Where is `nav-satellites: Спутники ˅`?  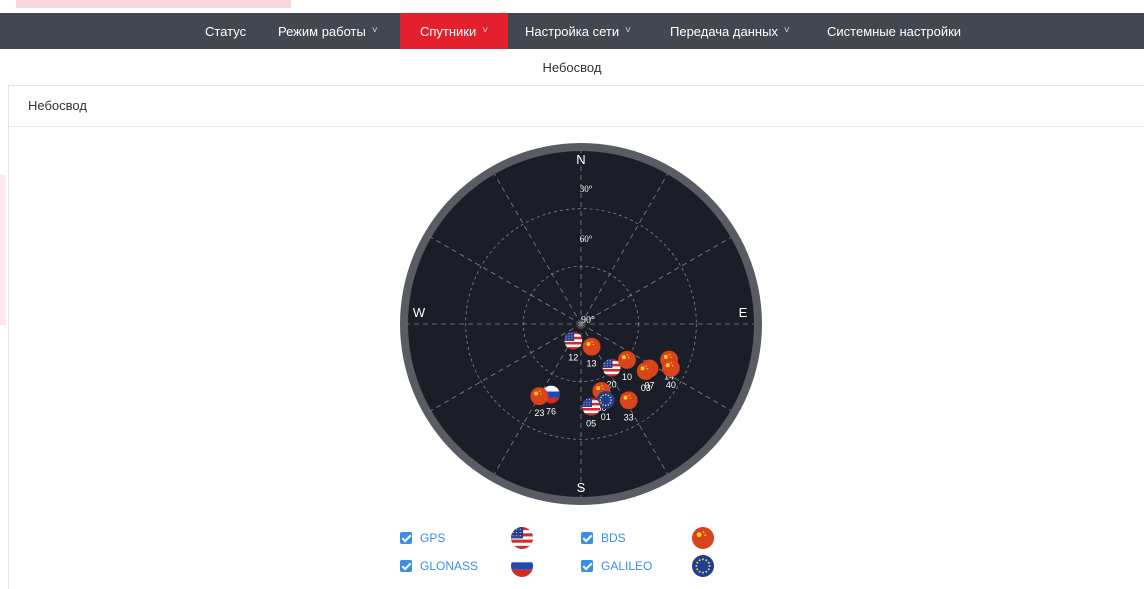 nav-satellites: Спутники ˅ is located at coordinates (454, 31).